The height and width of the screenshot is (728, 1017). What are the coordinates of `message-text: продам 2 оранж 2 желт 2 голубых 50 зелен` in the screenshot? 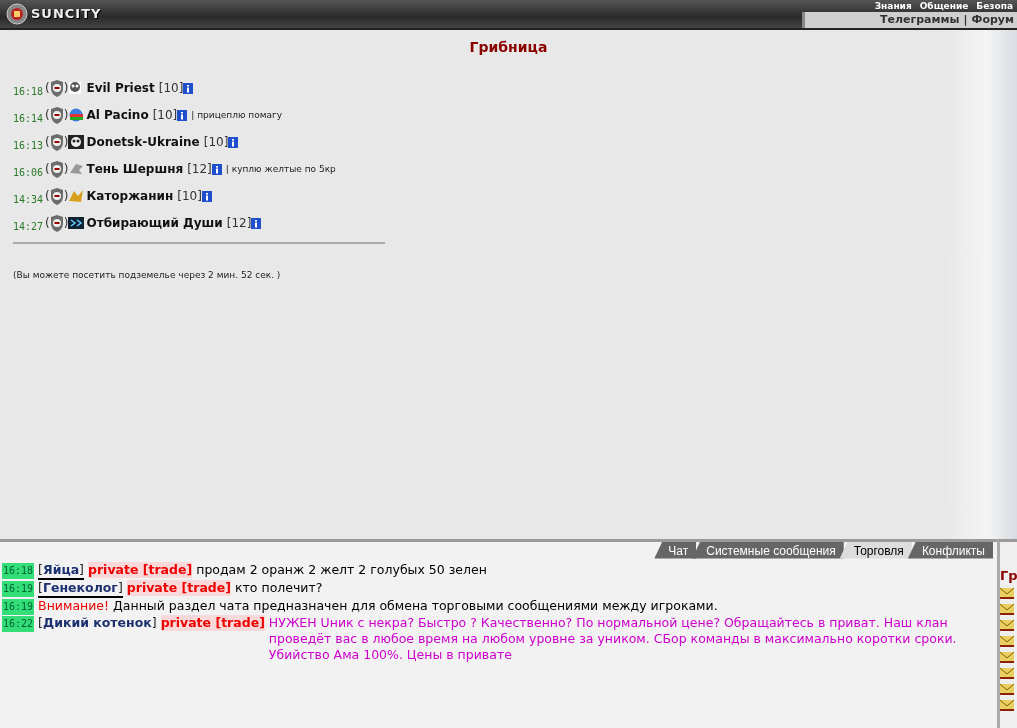 It's located at (342, 569).